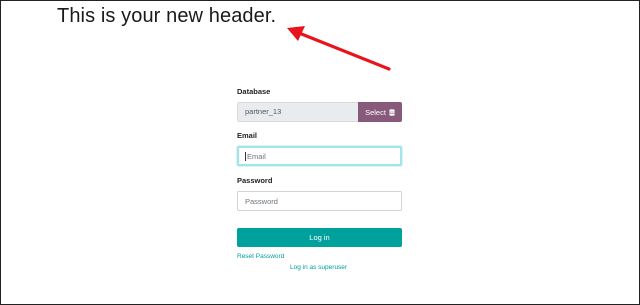  Describe the element at coordinates (375, 112) in the screenshot. I see `select-database-label: Select` at that location.